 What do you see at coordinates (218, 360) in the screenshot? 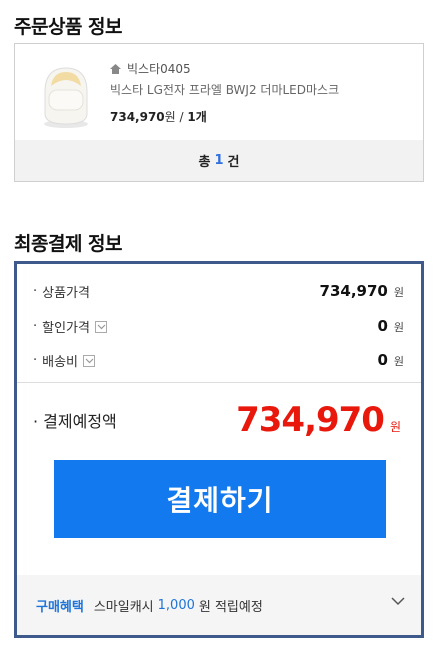
I see `shipping-row: · 배송비 0원` at bounding box center [218, 360].